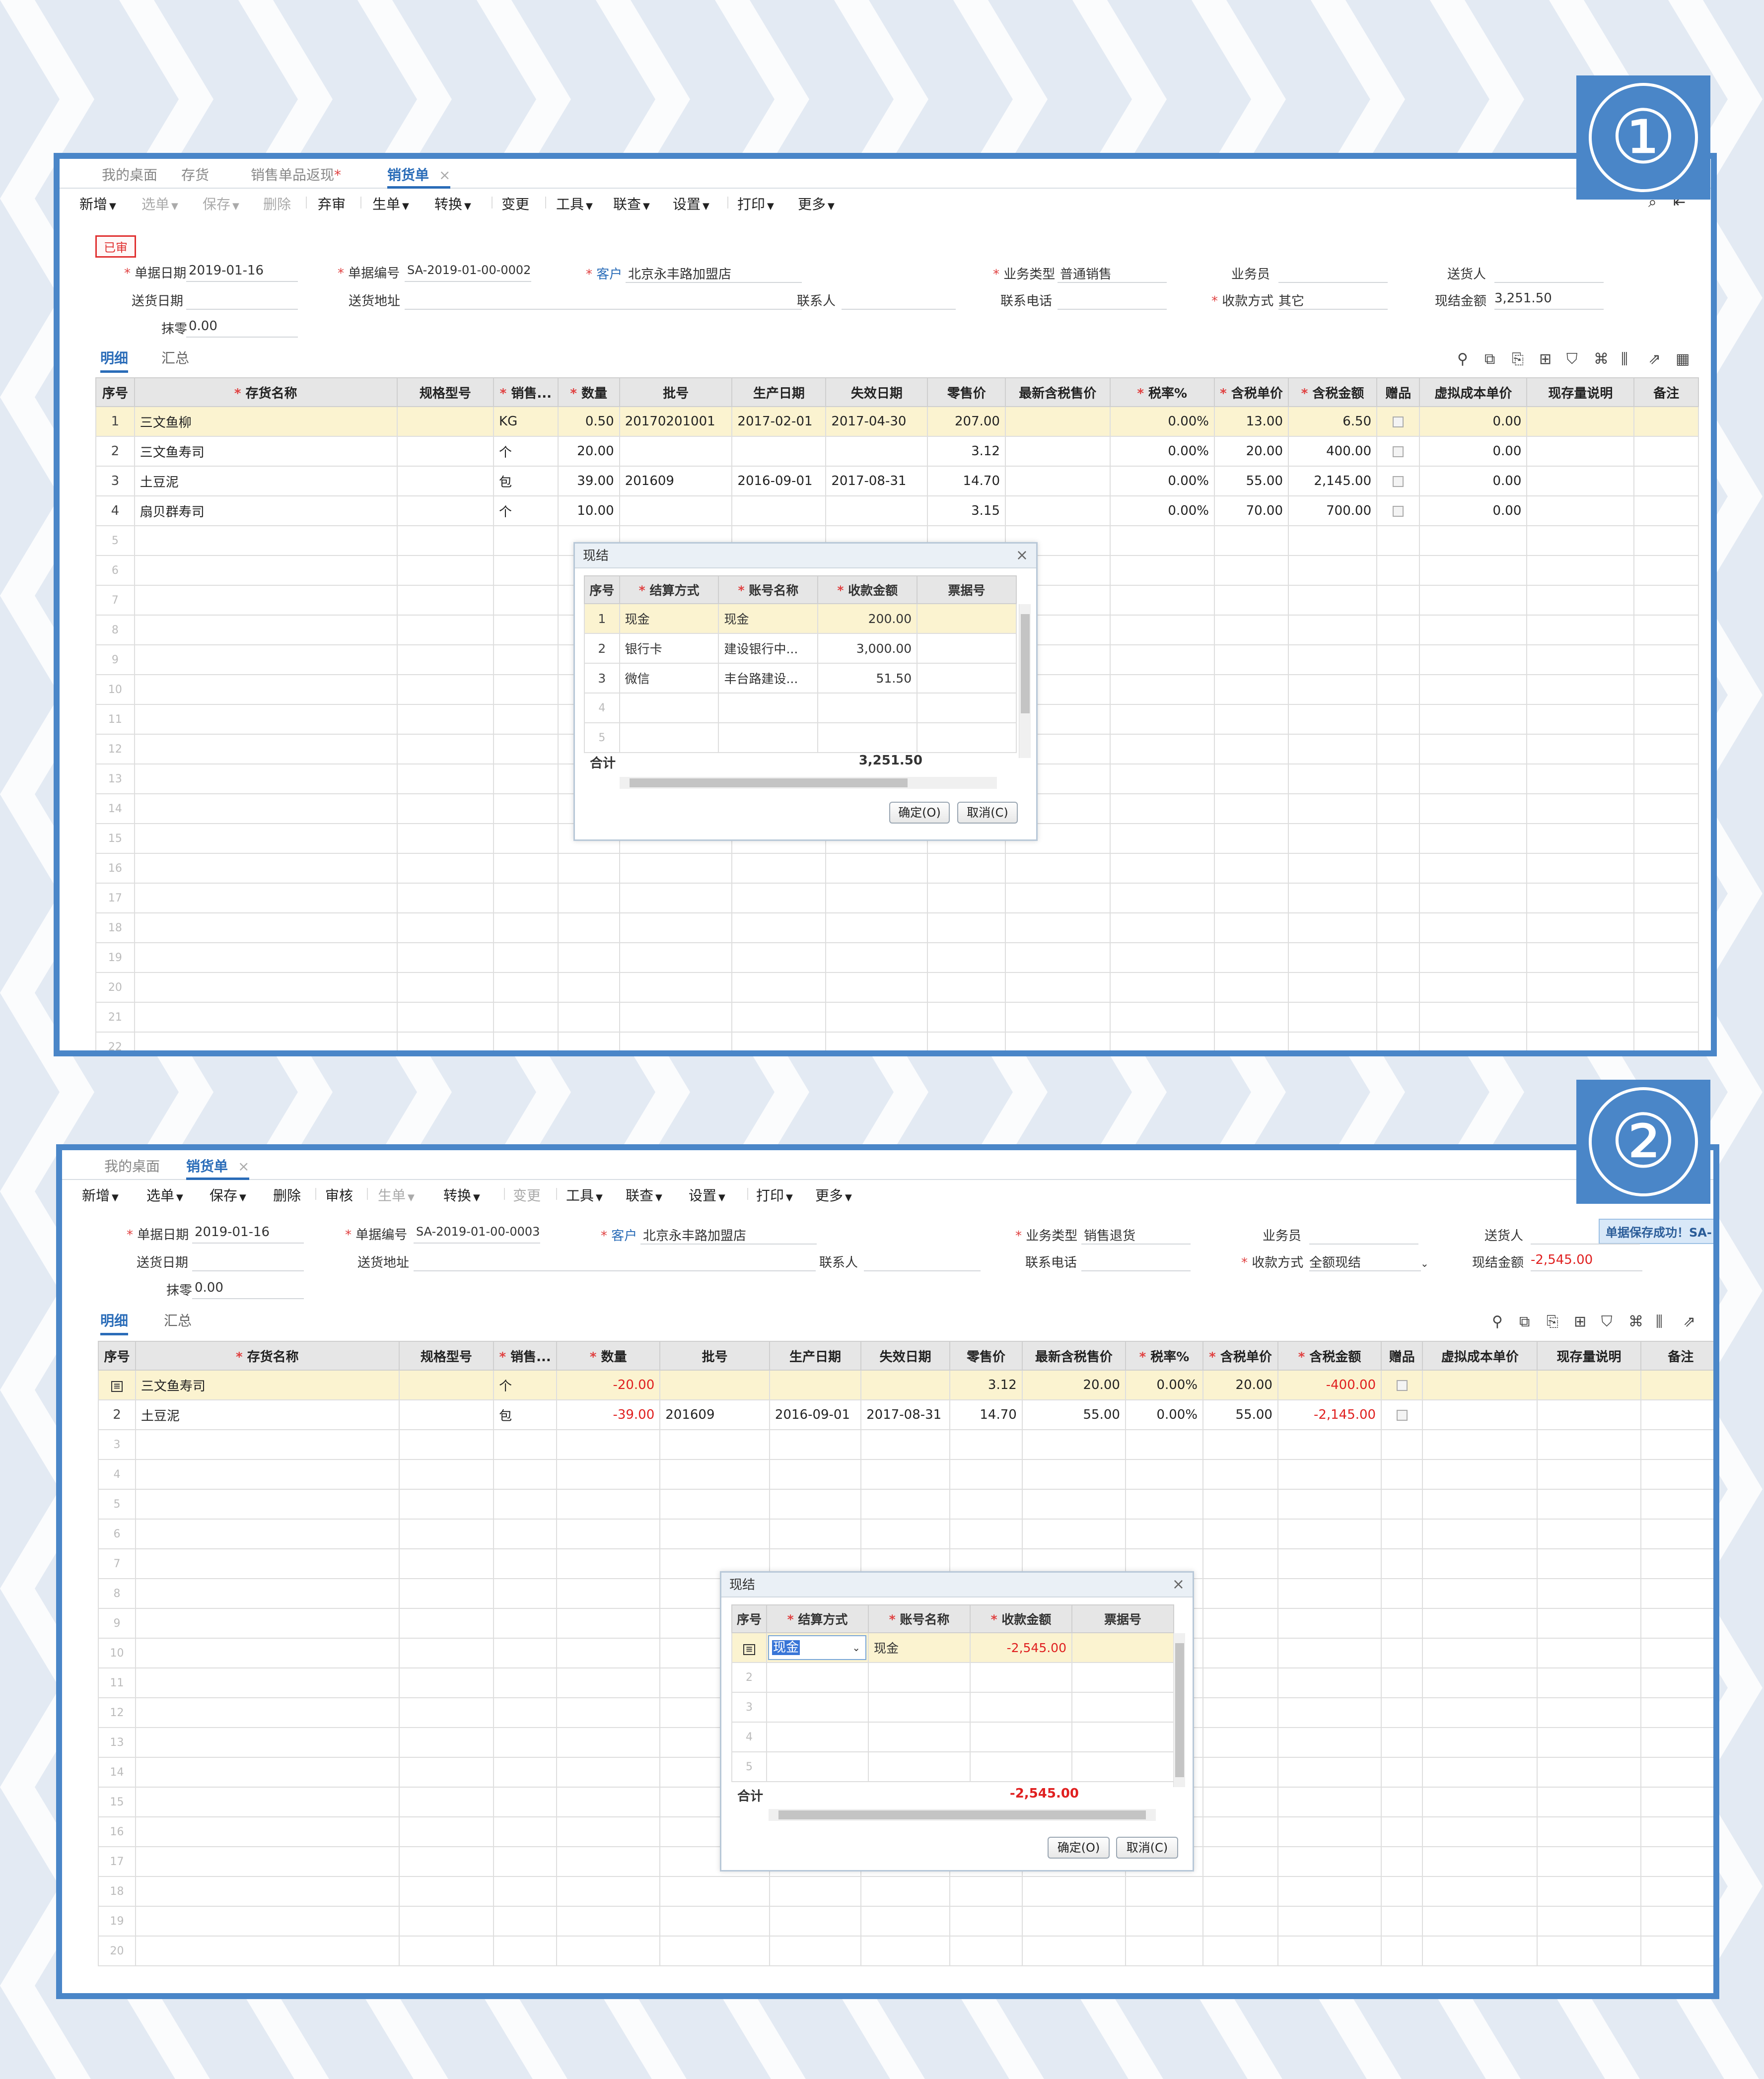 Image resolution: width=1764 pixels, height=2079 pixels. What do you see at coordinates (1589, 1356) in the screenshot?
I see `col-header: 现存量说明` at bounding box center [1589, 1356].